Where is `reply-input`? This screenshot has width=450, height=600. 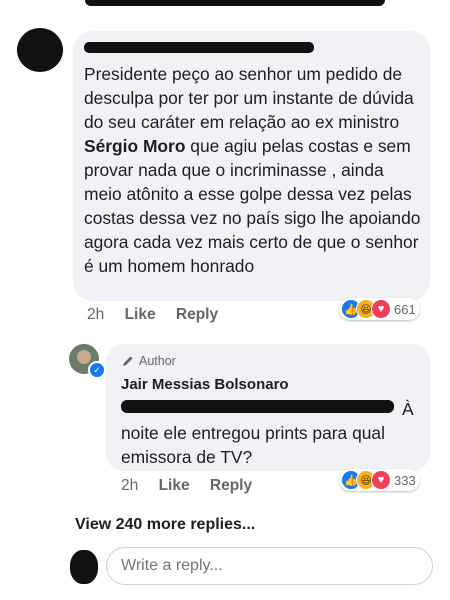
reply-input is located at coordinates (269, 566).